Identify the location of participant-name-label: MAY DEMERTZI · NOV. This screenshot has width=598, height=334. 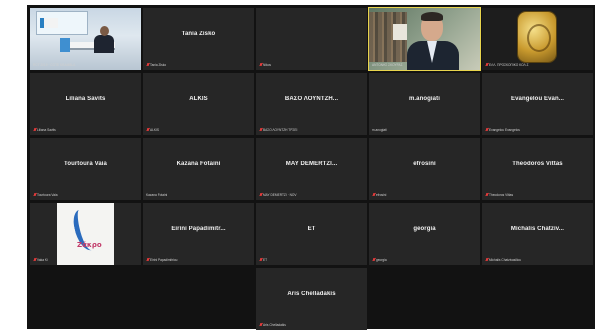
(280, 194).